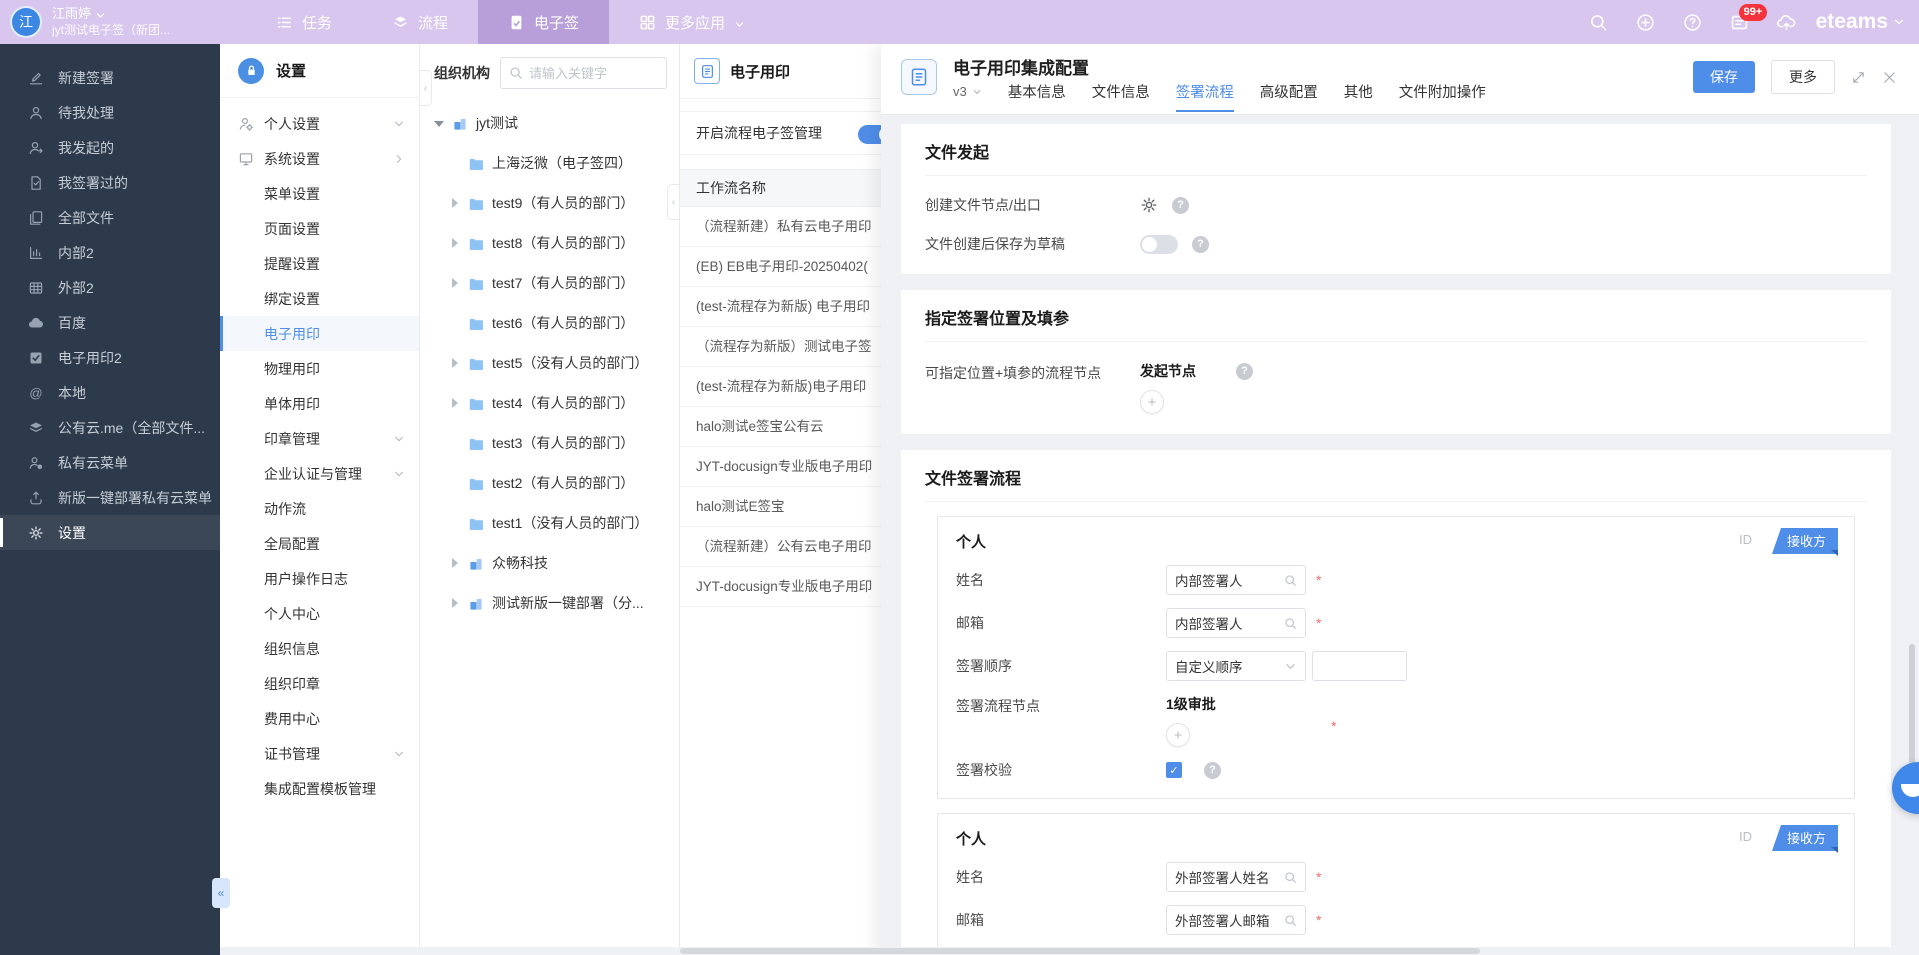 The height and width of the screenshot is (955, 1919). What do you see at coordinates (1359, 666) in the screenshot?
I see `sign-order-number-input` at bounding box center [1359, 666].